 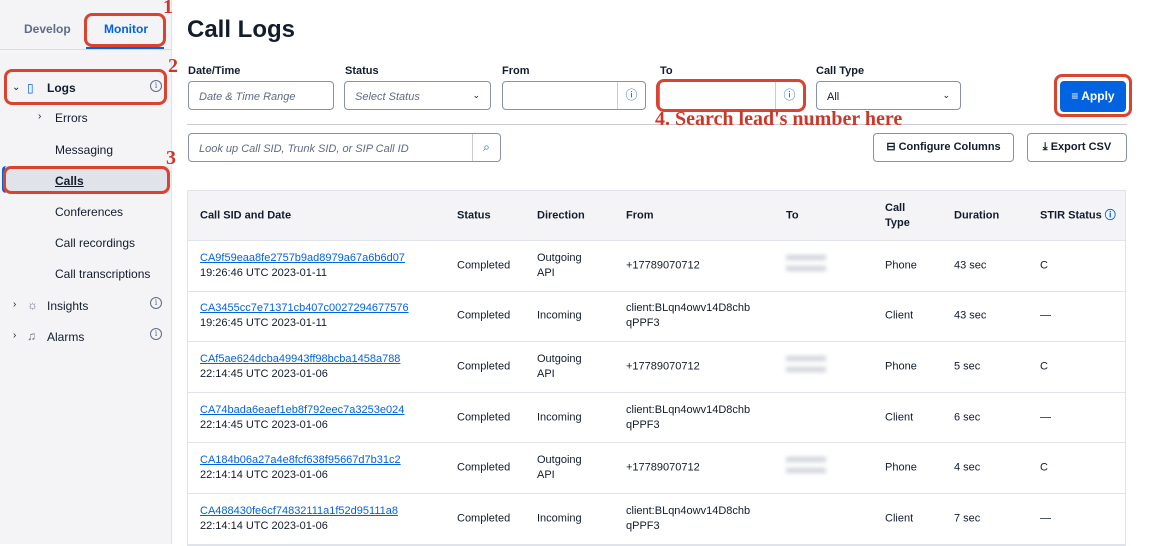 What do you see at coordinates (65, 337) in the screenshot?
I see `sidebar-item-alarms: Alarms` at bounding box center [65, 337].